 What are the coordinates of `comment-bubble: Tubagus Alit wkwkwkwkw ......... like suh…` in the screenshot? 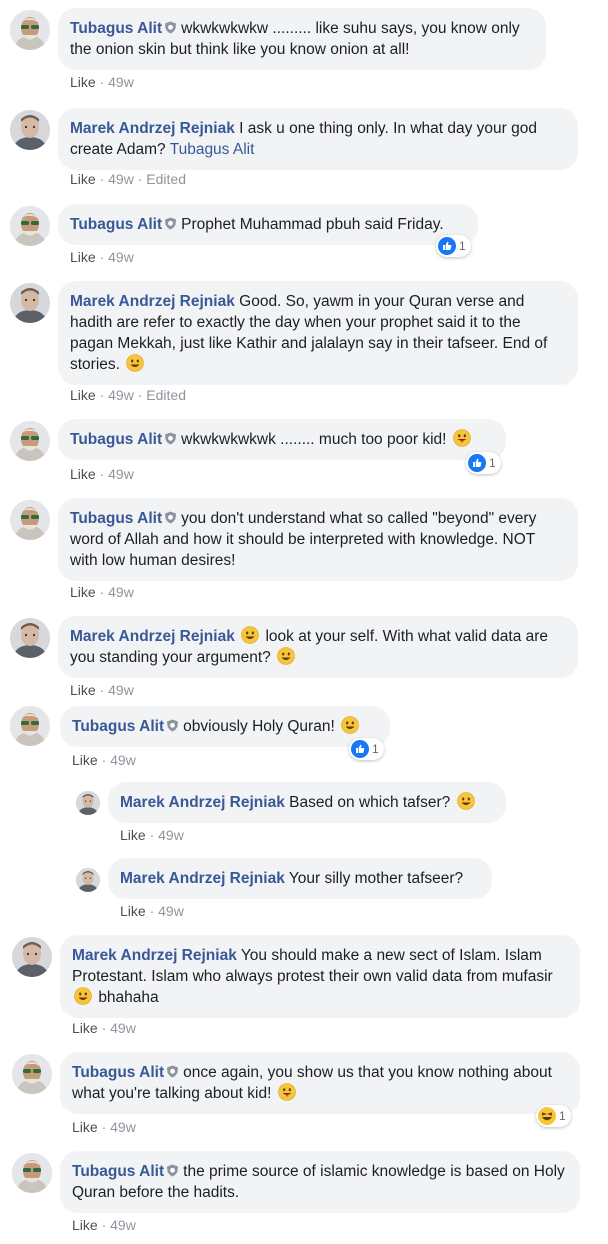 It's located at (302, 39).